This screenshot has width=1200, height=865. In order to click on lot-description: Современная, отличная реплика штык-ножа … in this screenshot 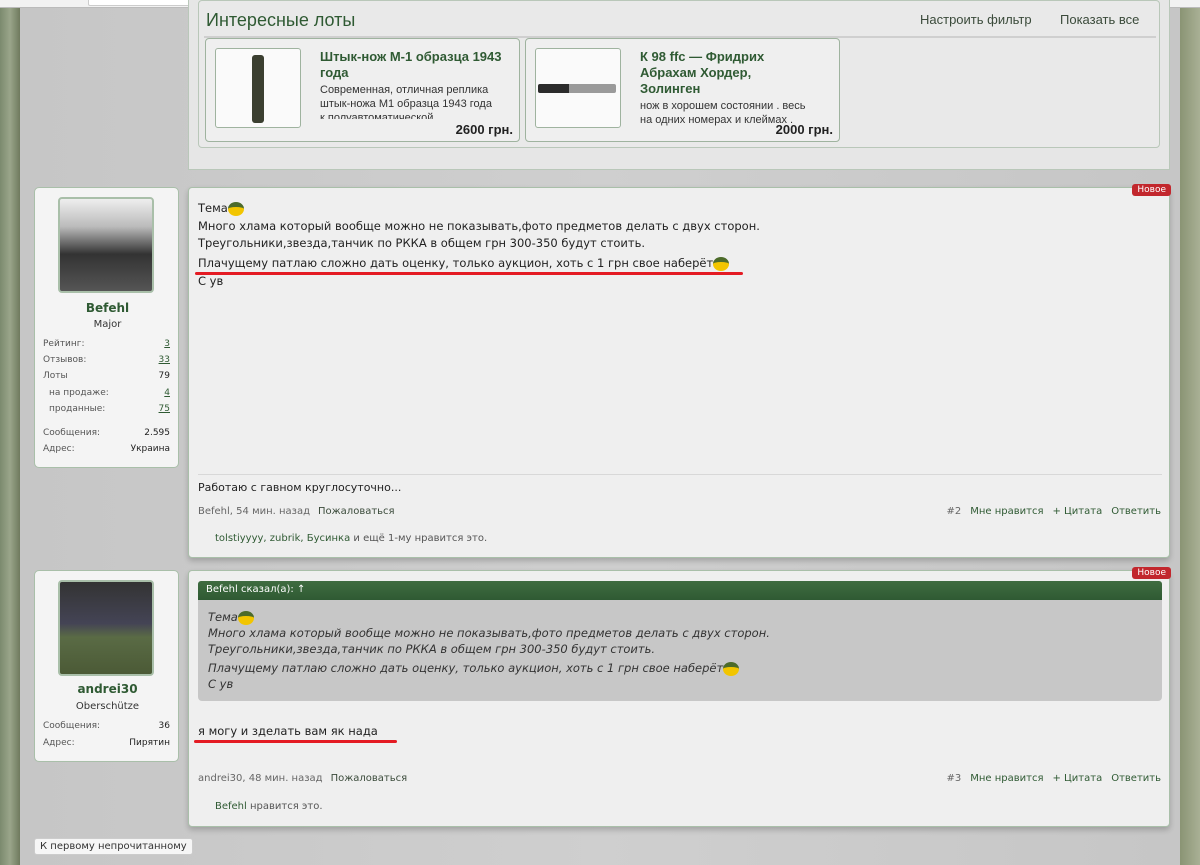, I will do `click(406, 101)`.